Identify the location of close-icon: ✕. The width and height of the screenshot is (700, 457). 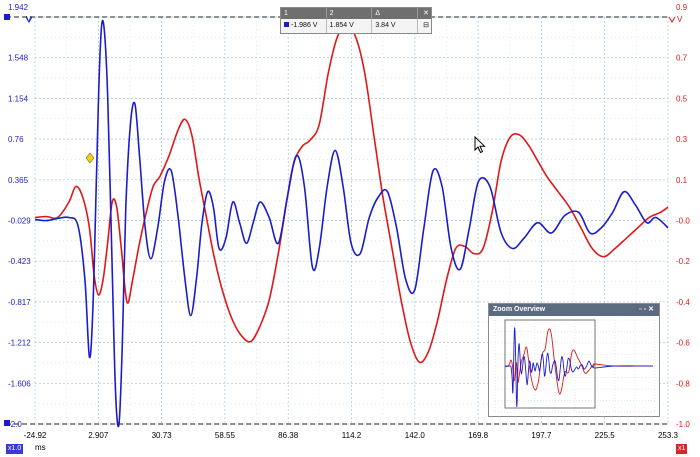
(424, 13).